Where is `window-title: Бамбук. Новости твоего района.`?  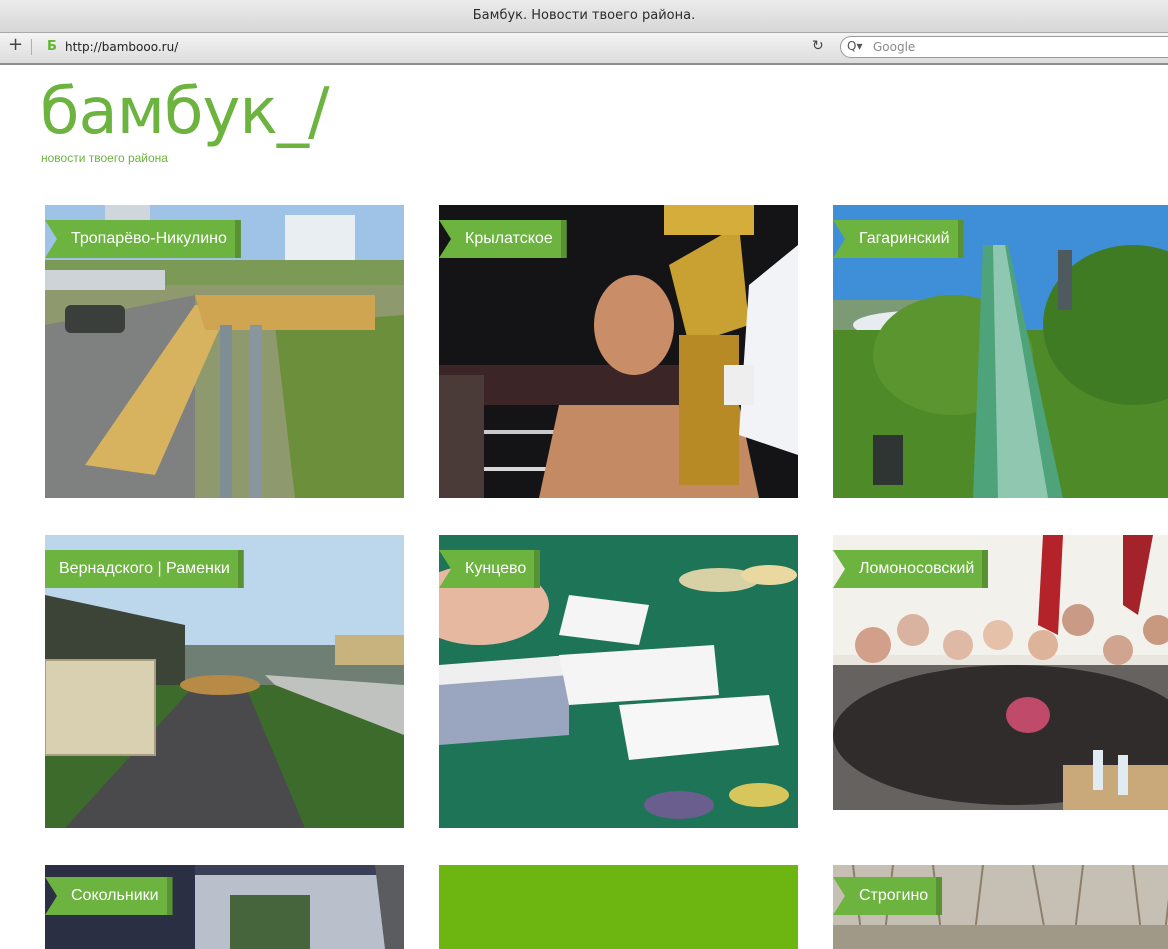 window-title: Бамбук. Новости твоего района. is located at coordinates (584, 15).